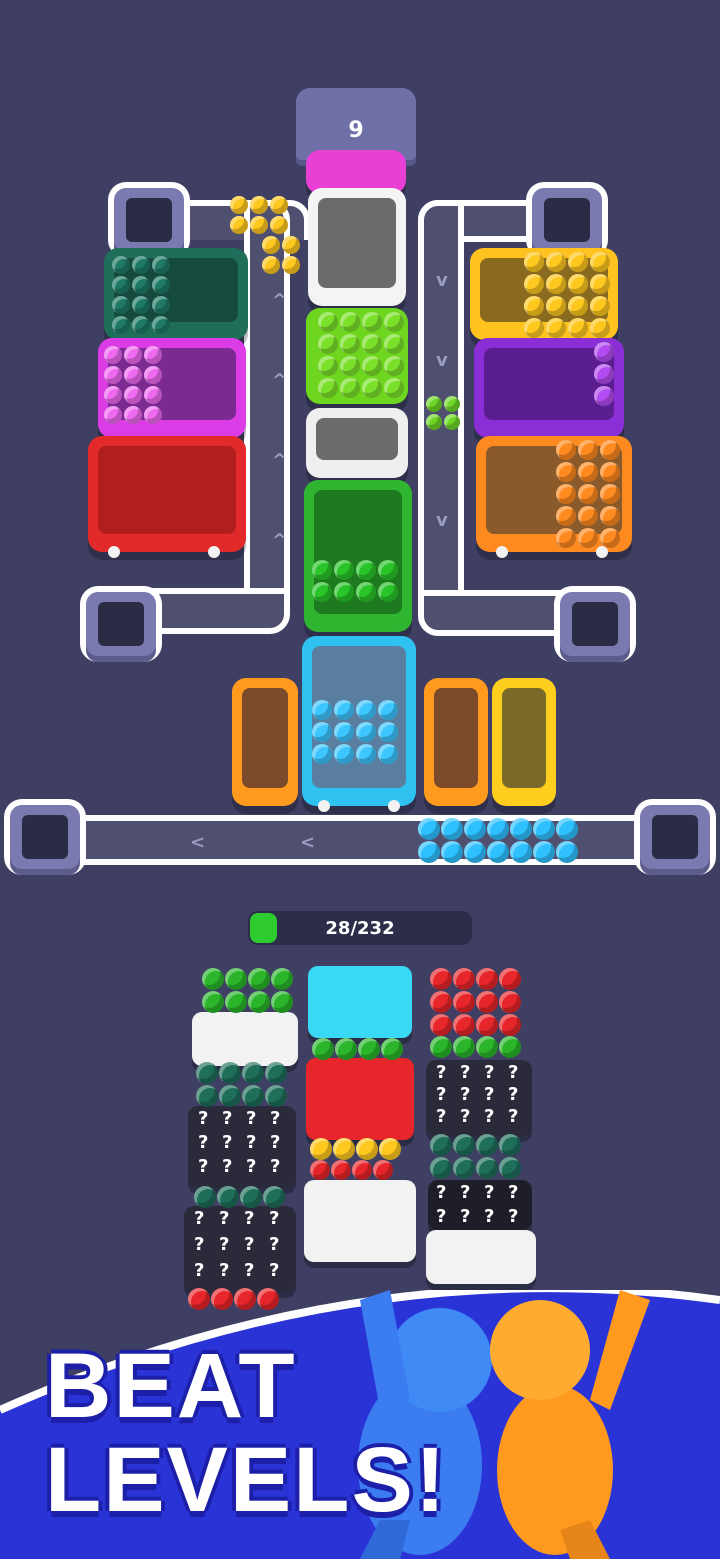 The height and width of the screenshot is (1559, 720). What do you see at coordinates (167, 497) in the screenshot?
I see `truck-red` at bounding box center [167, 497].